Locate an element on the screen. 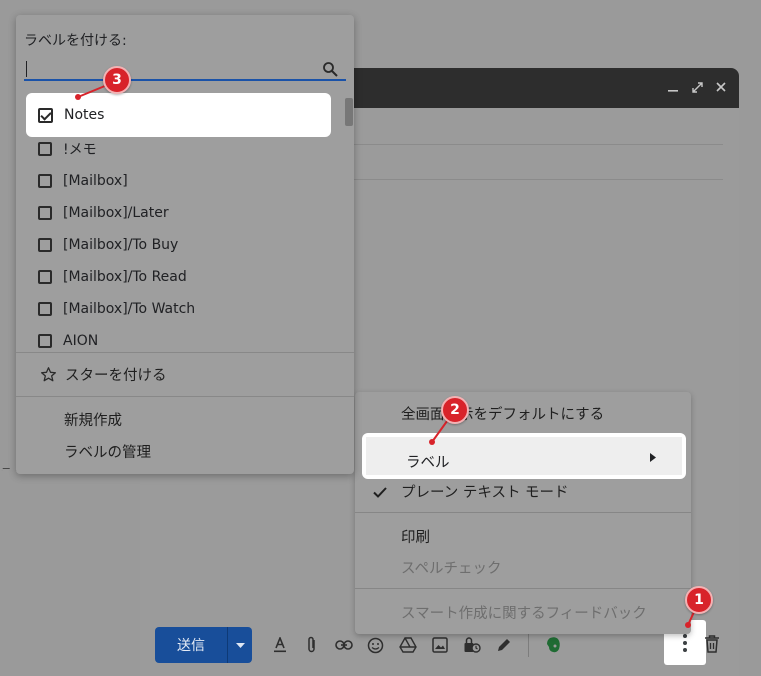  label-option-notes-text: Notes is located at coordinates (84, 115).